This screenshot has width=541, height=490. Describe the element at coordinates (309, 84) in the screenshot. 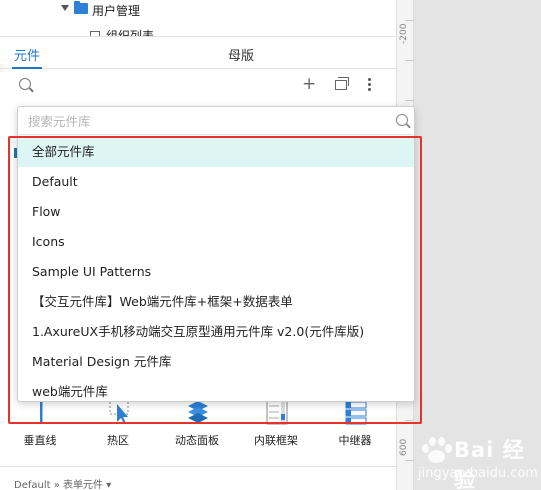

I see `add-library-button: +` at that location.